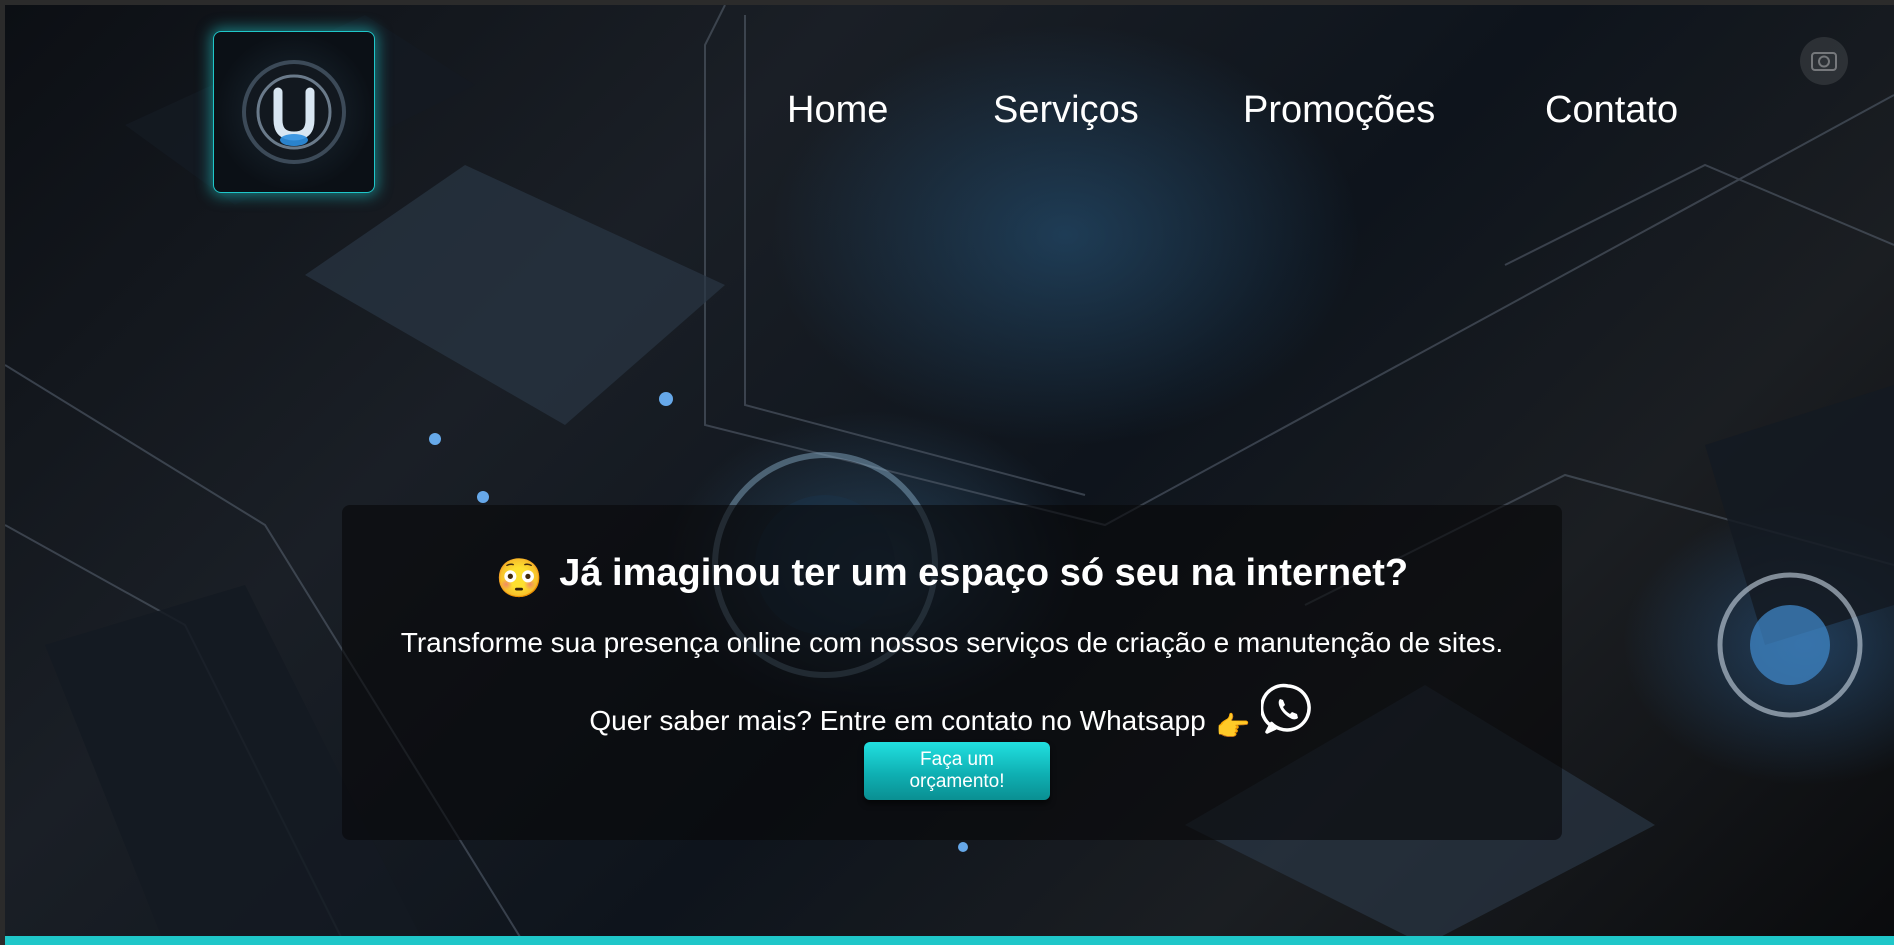 The image size is (1894, 945). What do you see at coordinates (1824, 61) in the screenshot?
I see `camera-icon` at bounding box center [1824, 61].